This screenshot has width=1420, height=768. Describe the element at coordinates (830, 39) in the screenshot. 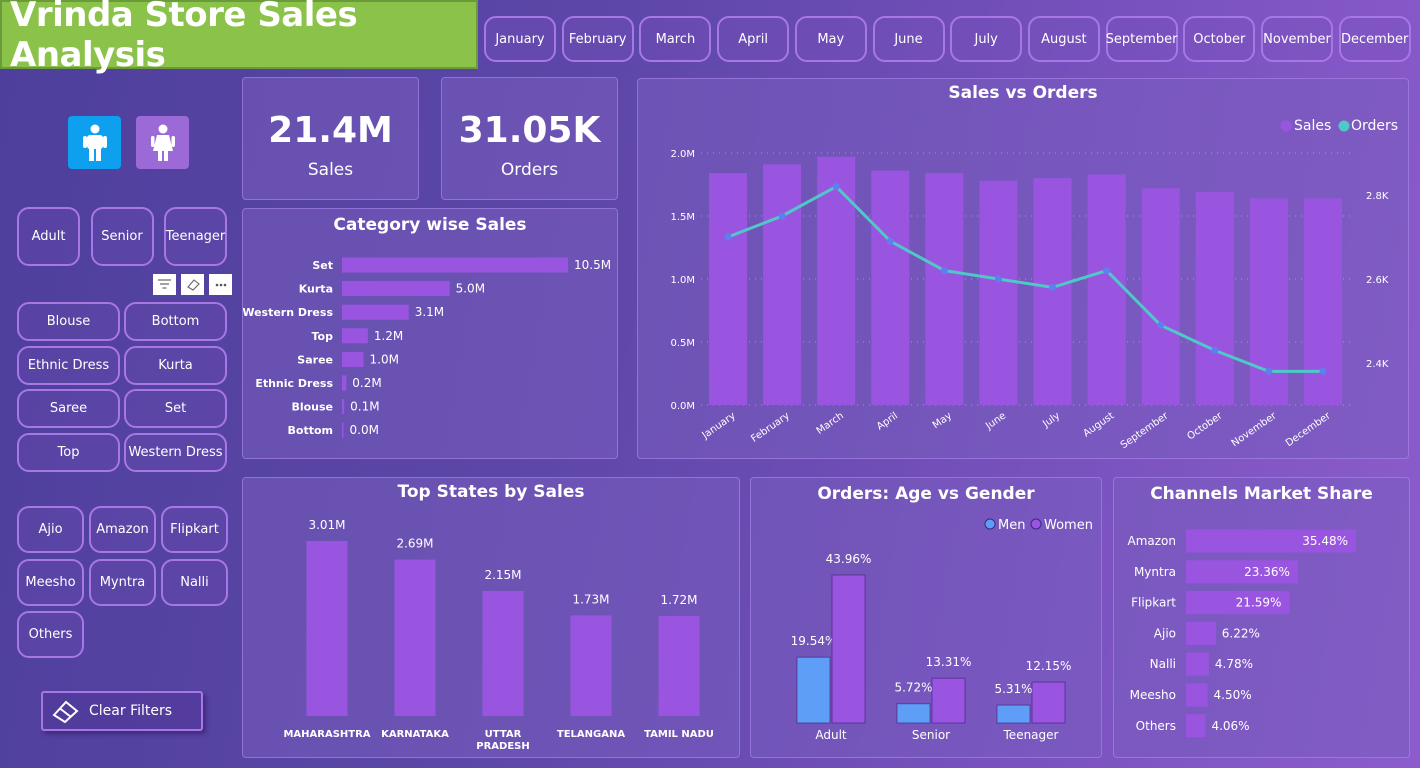

I see `month-button-may: May` at that location.